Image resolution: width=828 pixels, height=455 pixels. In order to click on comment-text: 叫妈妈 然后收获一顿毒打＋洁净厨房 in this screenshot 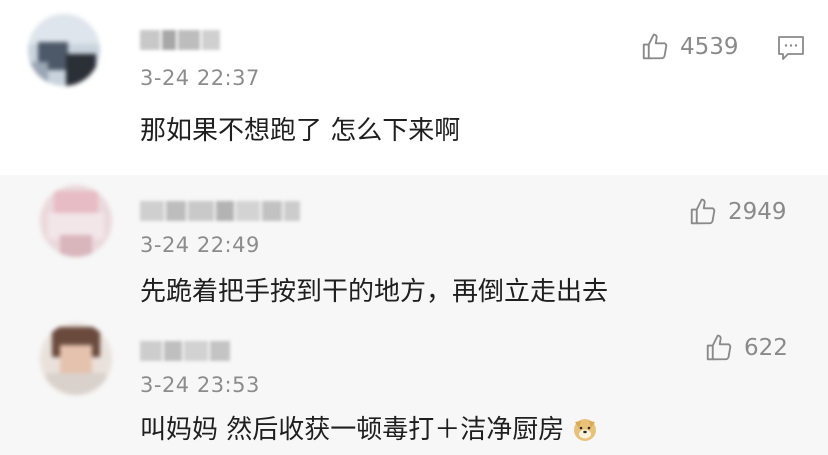, I will do `click(369, 427)`.